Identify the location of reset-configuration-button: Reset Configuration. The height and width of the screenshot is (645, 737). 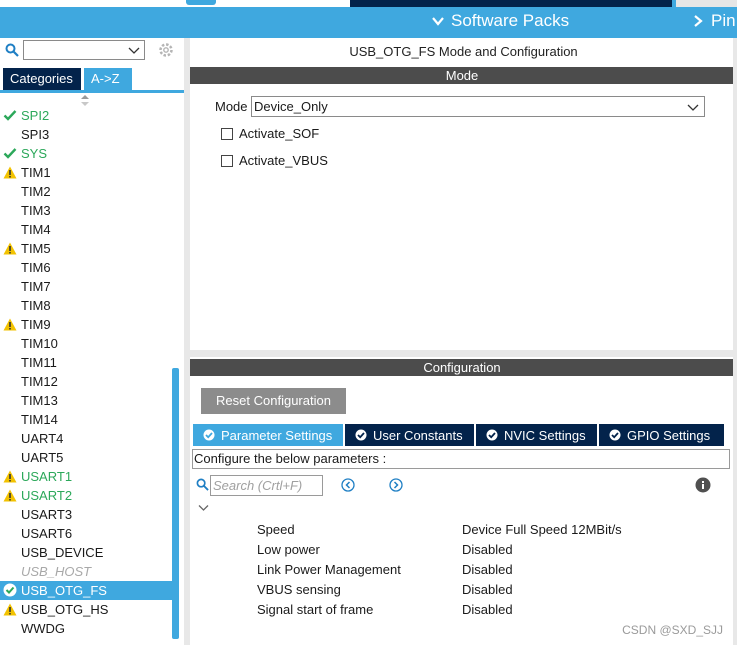
(273, 401).